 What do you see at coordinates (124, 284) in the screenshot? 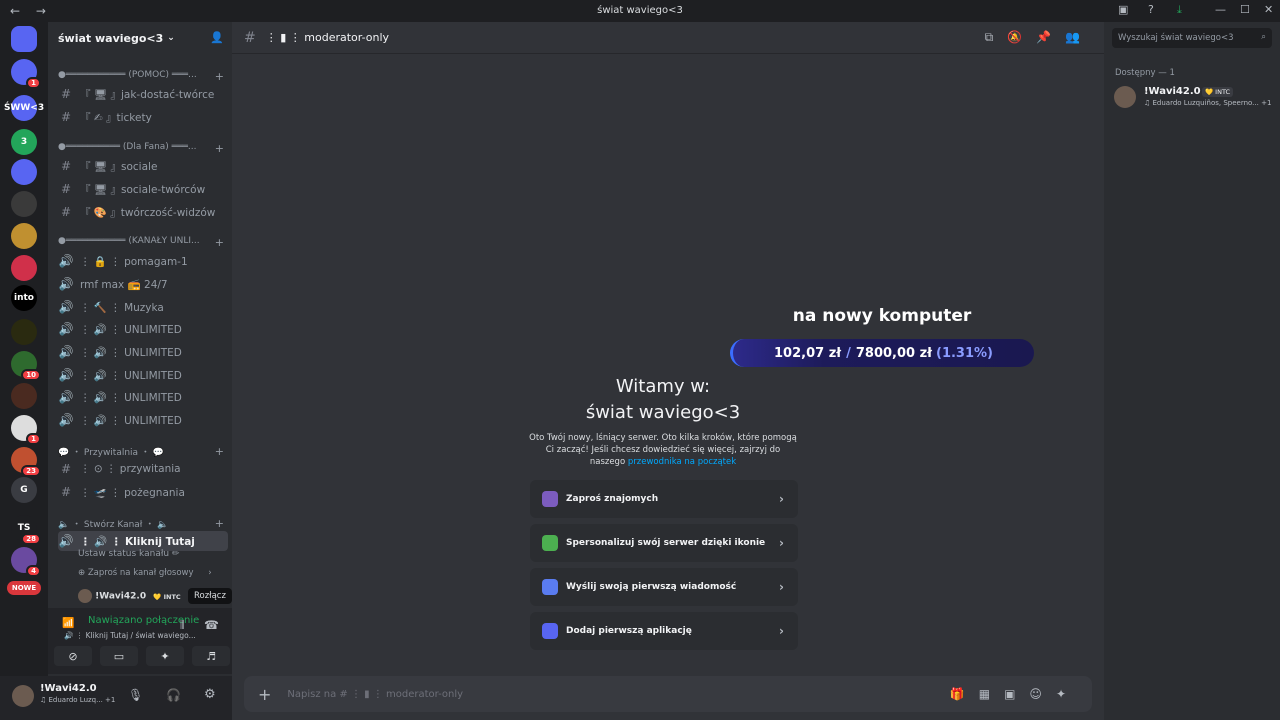
I see `channel-label: rmf max 📻 24/7` at bounding box center [124, 284].